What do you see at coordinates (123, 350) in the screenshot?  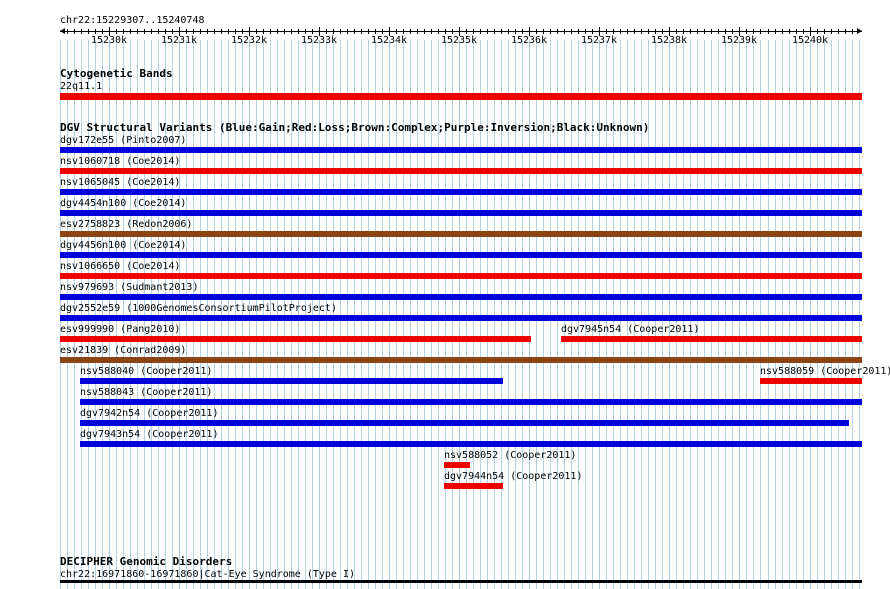 I see `dgv-feature-label: esv21839 (Conrad2009)` at bounding box center [123, 350].